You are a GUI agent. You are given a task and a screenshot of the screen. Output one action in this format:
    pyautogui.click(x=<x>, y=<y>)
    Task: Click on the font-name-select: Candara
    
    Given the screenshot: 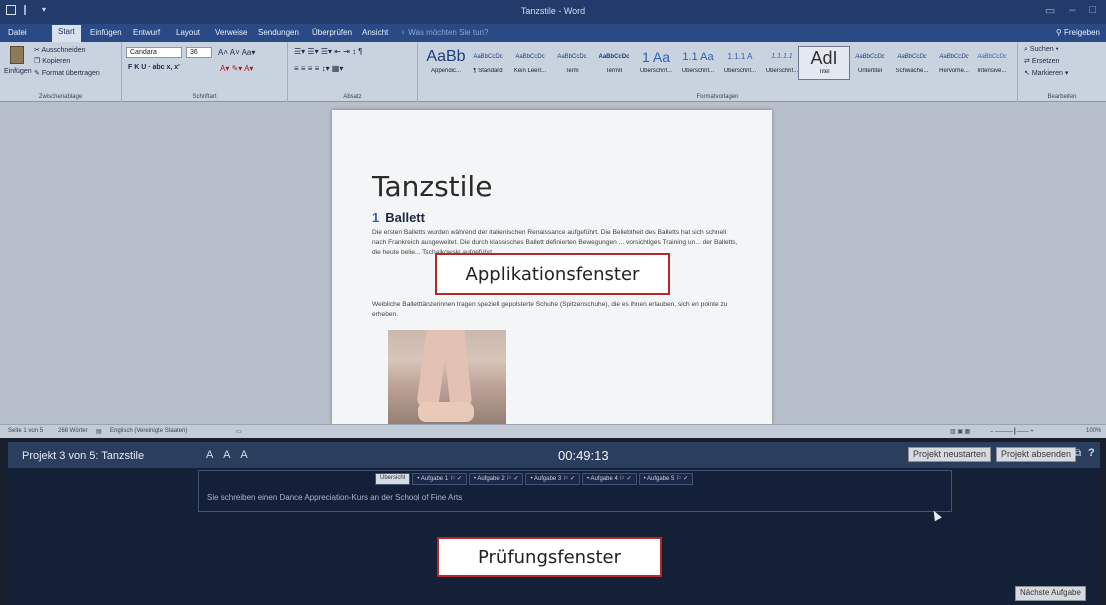 What is the action you would take?
    pyautogui.click(x=154, y=52)
    